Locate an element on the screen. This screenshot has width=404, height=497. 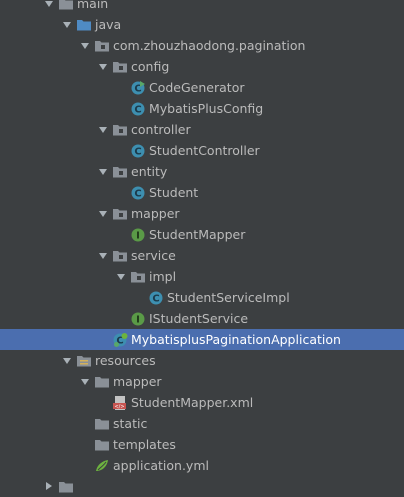
spring-boot-class-icon: C is located at coordinates (120, 340).